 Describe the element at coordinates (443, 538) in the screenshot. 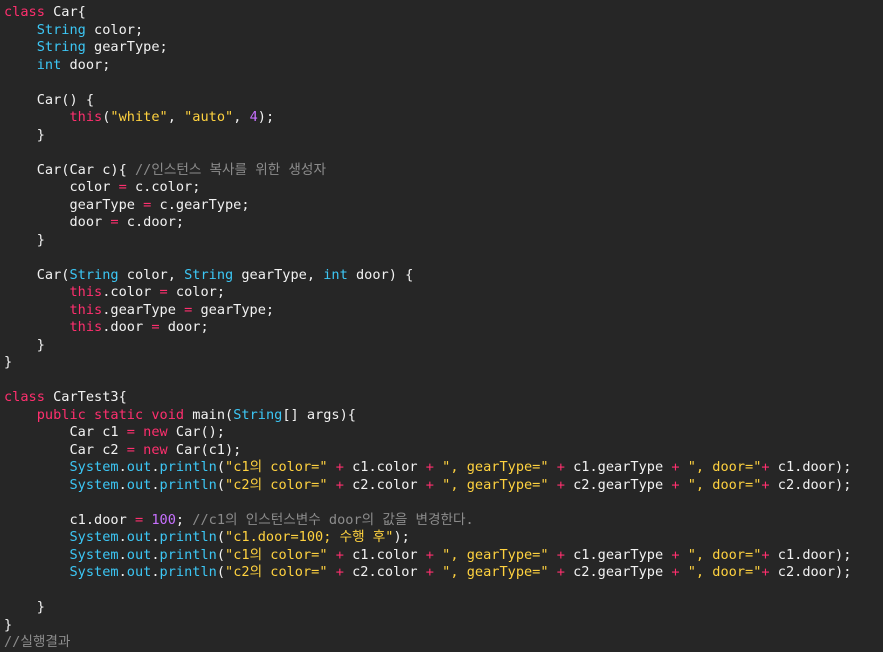

I see `code-line: System.out.println("c1.door=100; 수행 후");` at that location.